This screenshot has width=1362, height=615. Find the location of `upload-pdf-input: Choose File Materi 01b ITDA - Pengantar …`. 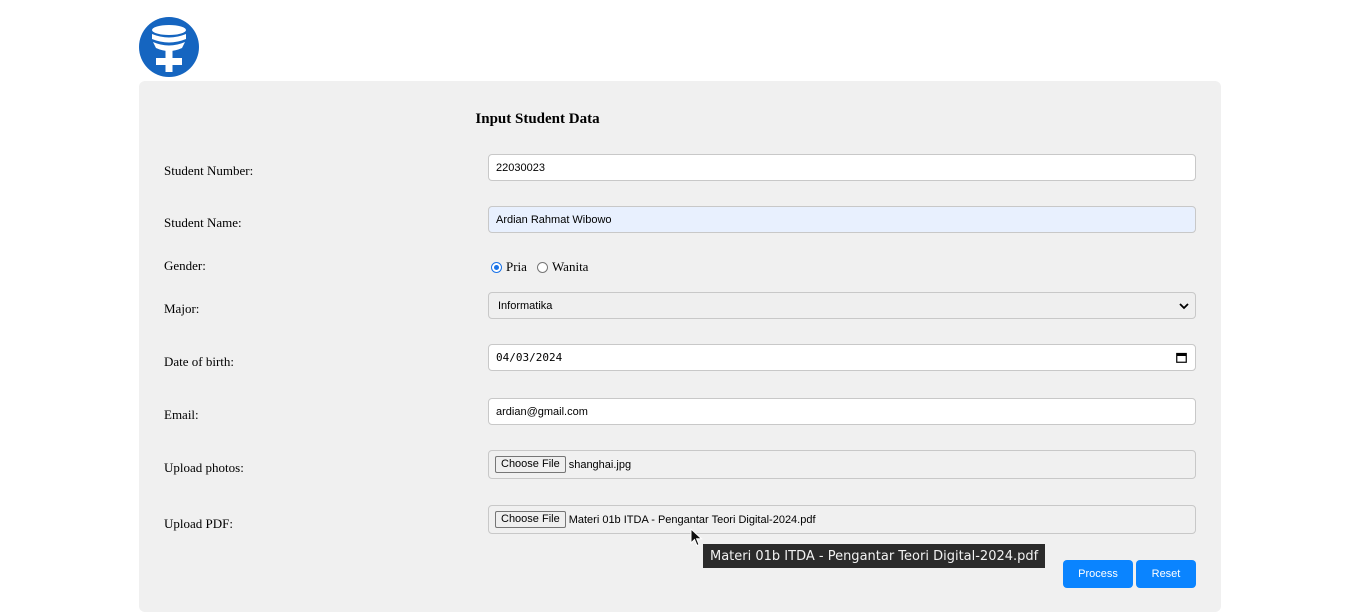

upload-pdf-input: Choose File Materi 01b ITDA - Pengantar … is located at coordinates (842, 519).